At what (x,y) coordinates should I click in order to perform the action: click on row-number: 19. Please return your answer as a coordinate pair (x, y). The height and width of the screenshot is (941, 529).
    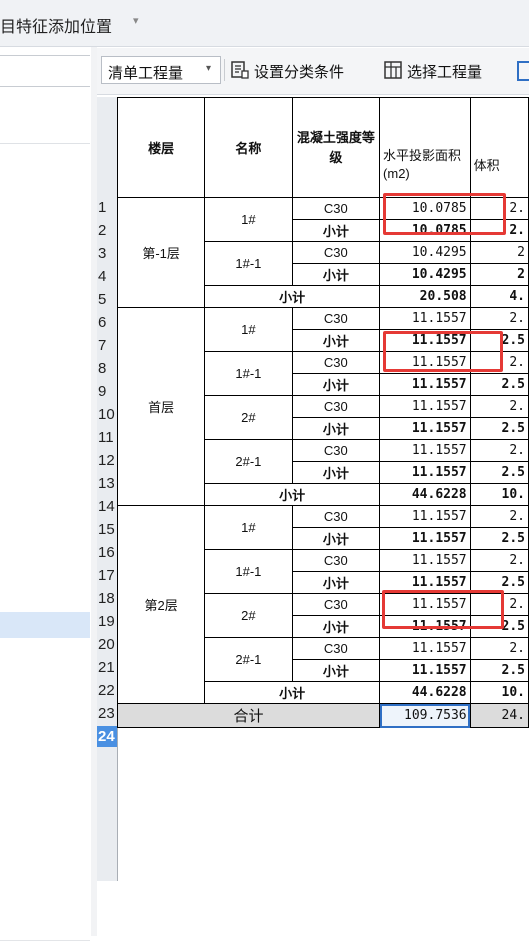
    Looking at the image, I should click on (107, 621).